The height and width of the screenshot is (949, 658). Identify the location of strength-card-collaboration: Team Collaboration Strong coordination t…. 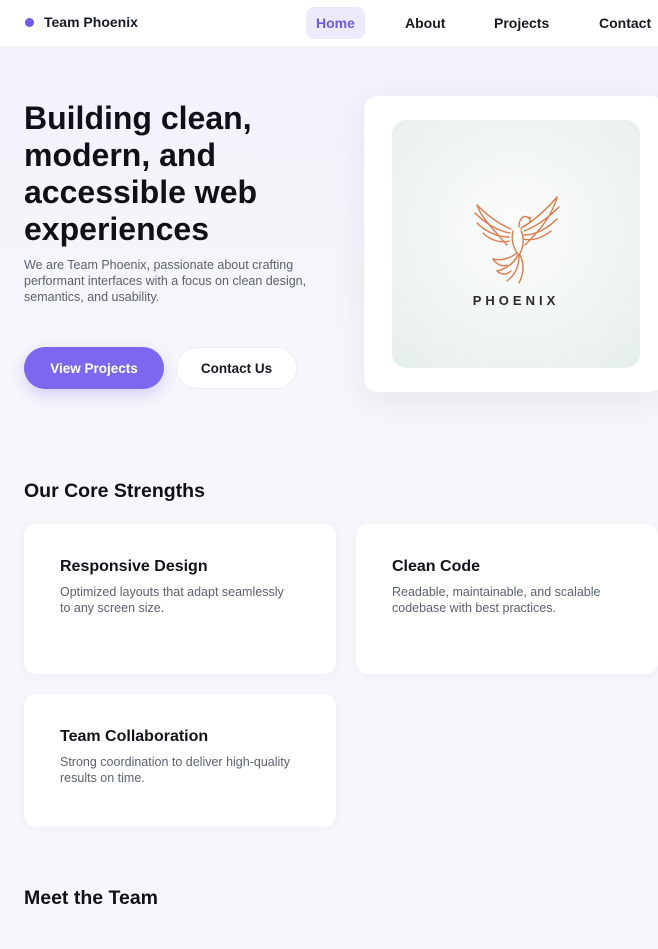
(180, 760).